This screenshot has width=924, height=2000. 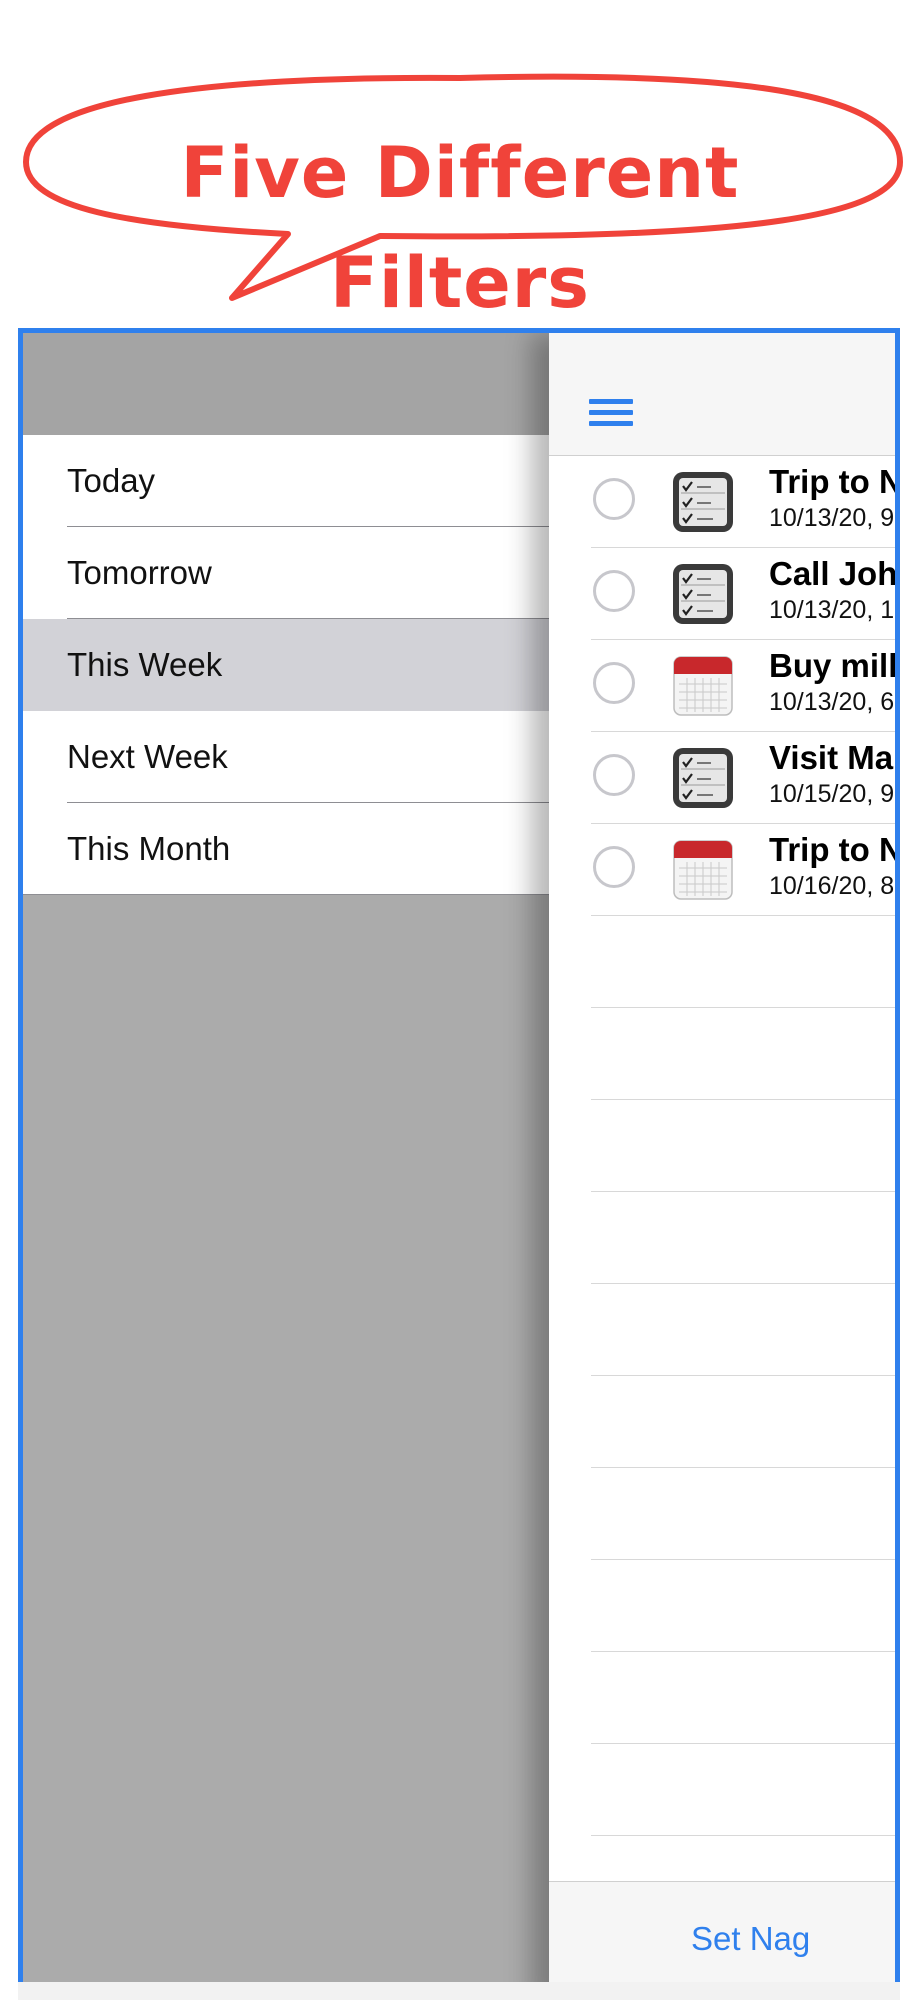 I want to click on task-row: Trip to N 10/16/20, 8, so click(x=724, y=870).